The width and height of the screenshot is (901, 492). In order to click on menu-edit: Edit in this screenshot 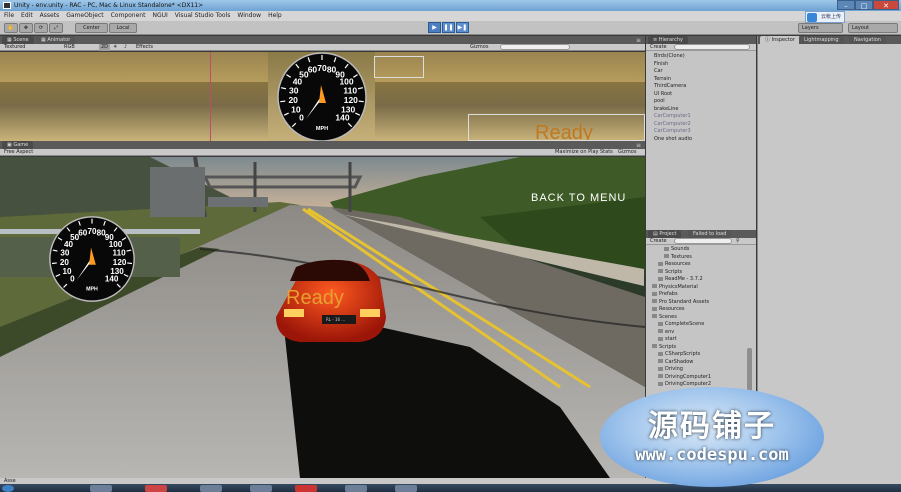, I will do `click(27, 16)`.